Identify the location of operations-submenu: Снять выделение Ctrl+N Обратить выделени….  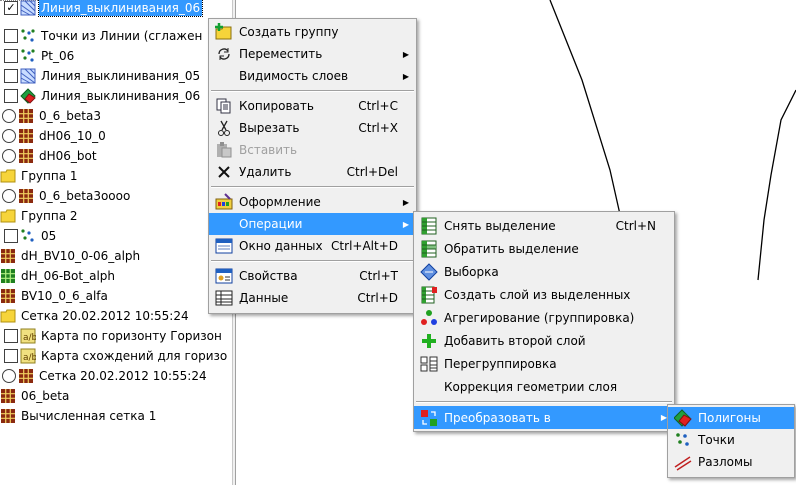
(544, 321).